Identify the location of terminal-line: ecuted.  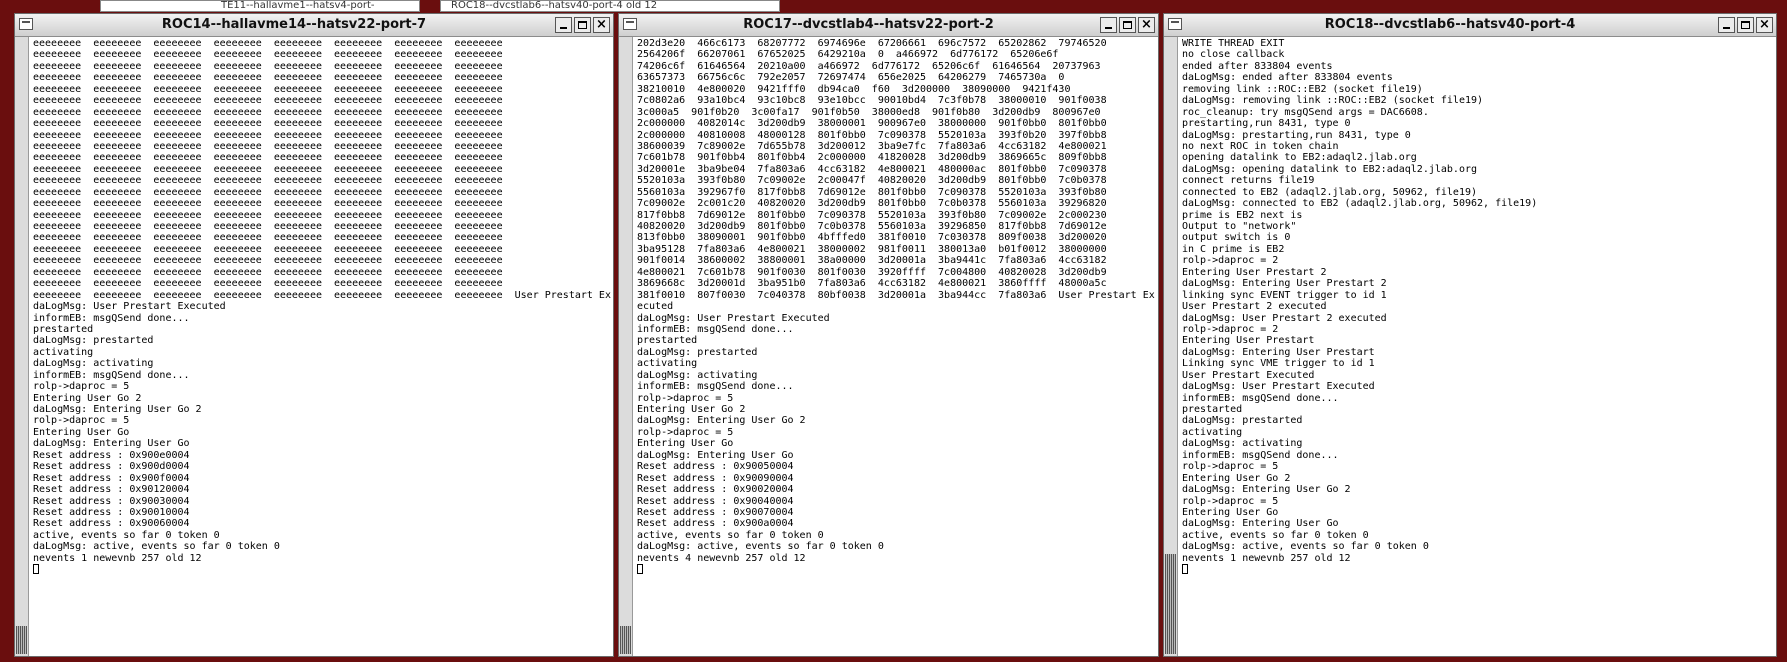
(655, 307).